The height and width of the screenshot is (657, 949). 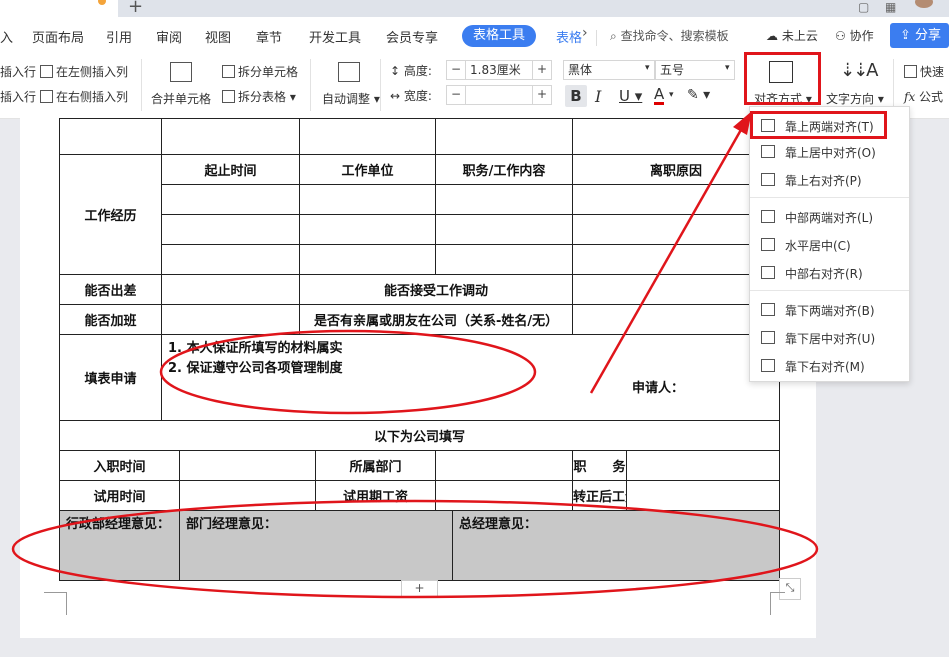 What do you see at coordinates (742, 123) in the screenshot?
I see `arrowhead-icon` at bounding box center [742, 123].